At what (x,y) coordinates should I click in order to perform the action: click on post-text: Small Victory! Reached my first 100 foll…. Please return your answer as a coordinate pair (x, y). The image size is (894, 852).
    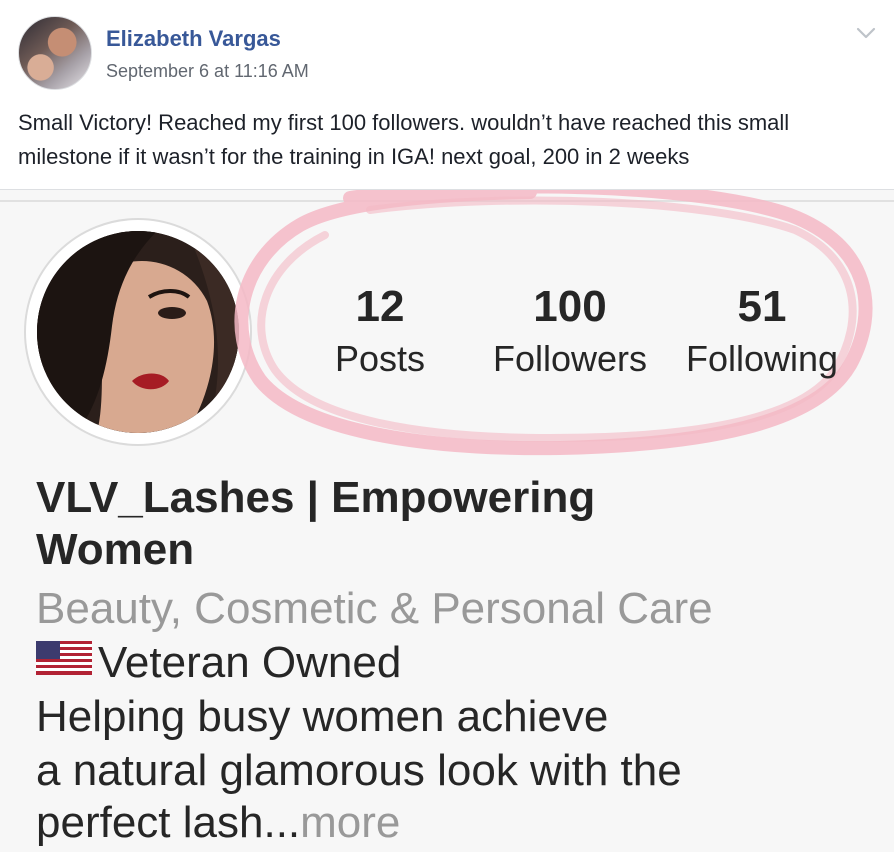
    Looking at the image, I should click on (404, 139).